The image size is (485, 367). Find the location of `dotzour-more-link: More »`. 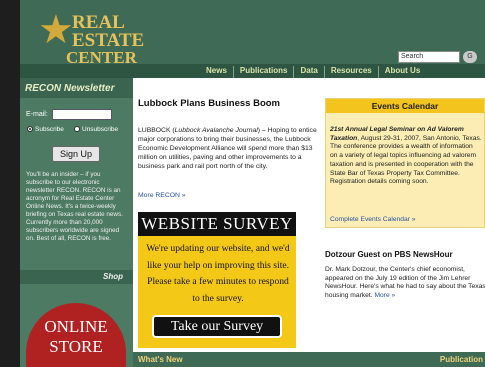

dotzour-more-link: More » is located at coordinates (384, 295).